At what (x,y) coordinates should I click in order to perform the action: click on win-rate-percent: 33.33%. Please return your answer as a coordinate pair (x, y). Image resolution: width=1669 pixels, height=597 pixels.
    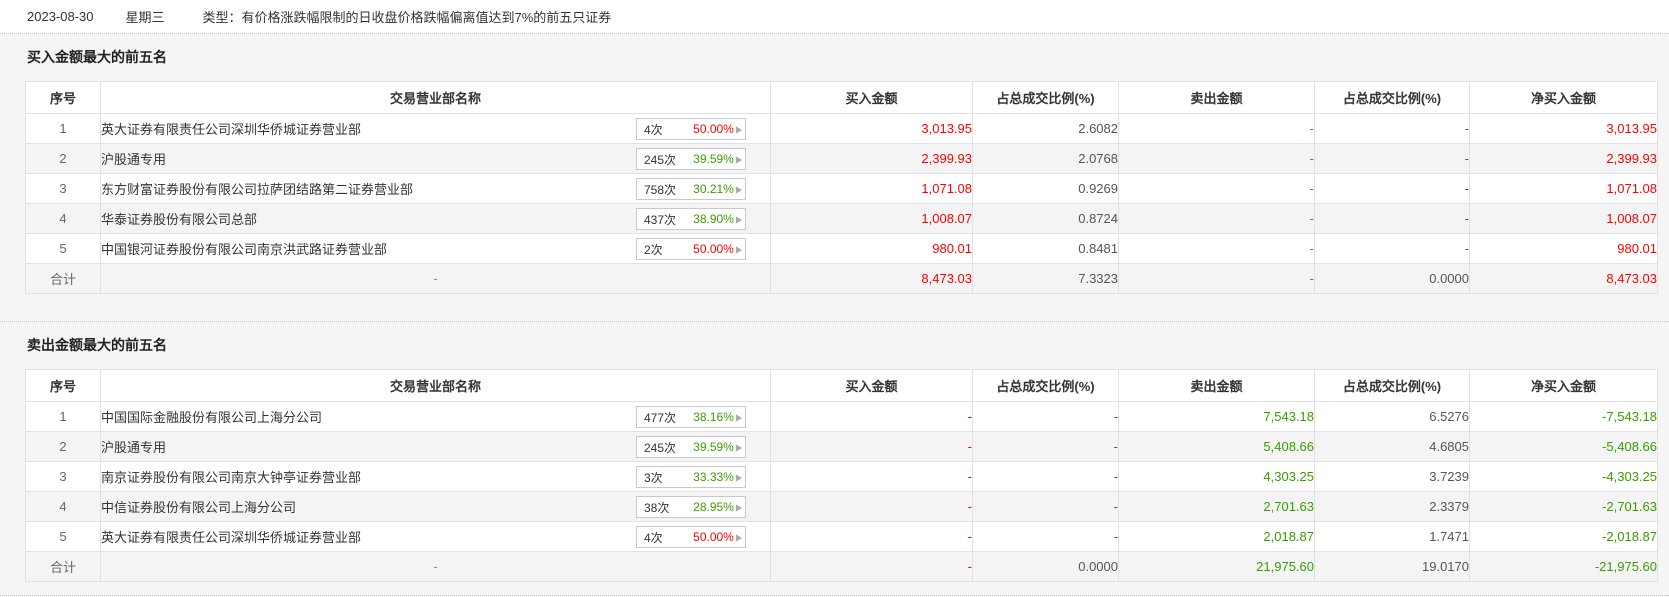
    Looking at the image, I should click on (713, 477).